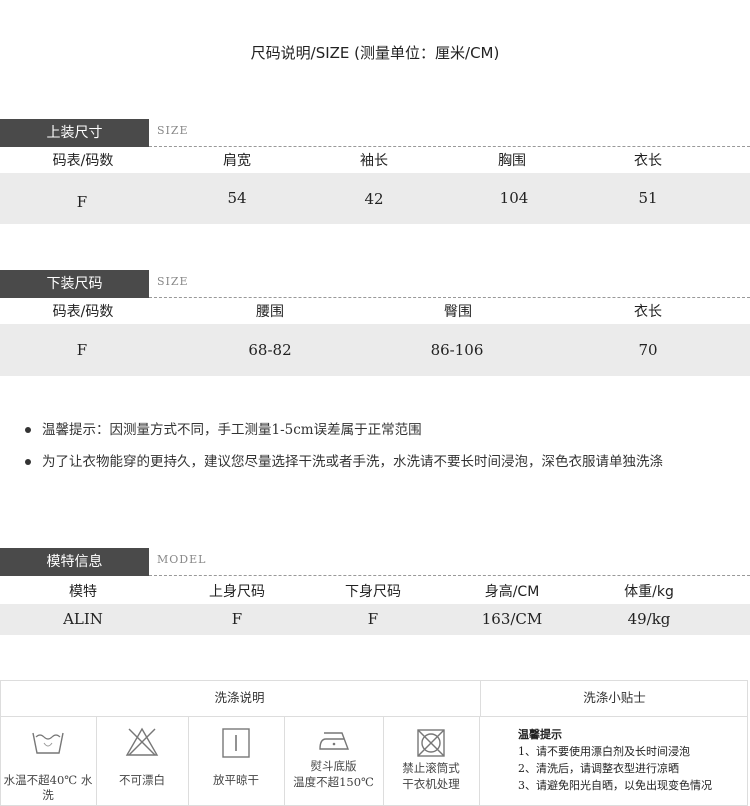 The width and height of the screenshot is (750, 806). What do you see at coordinates (83, 619) in the screenshot?
I see `value-cell: ALIN` at bounding box center [83, 619].